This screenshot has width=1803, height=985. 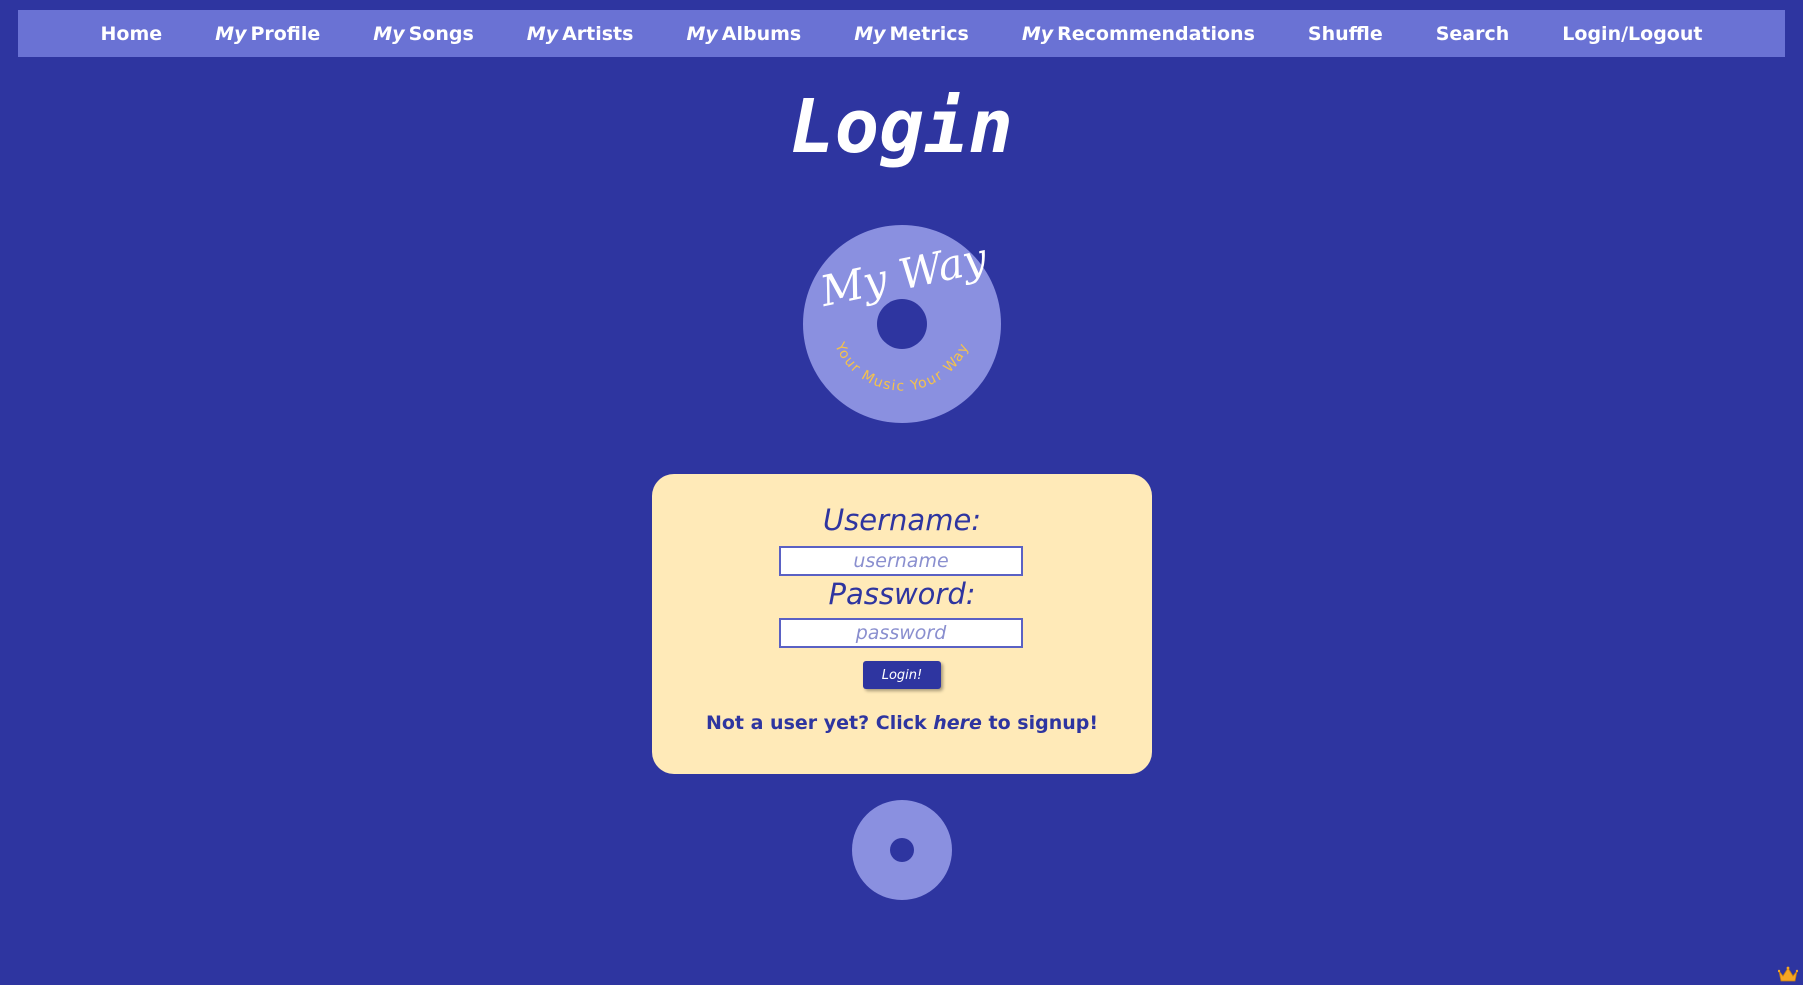 What do you see at coordinates (1473, 34) in the screenshot?
I see `nav-search-link: Search` at bounding box center [1473, 34].